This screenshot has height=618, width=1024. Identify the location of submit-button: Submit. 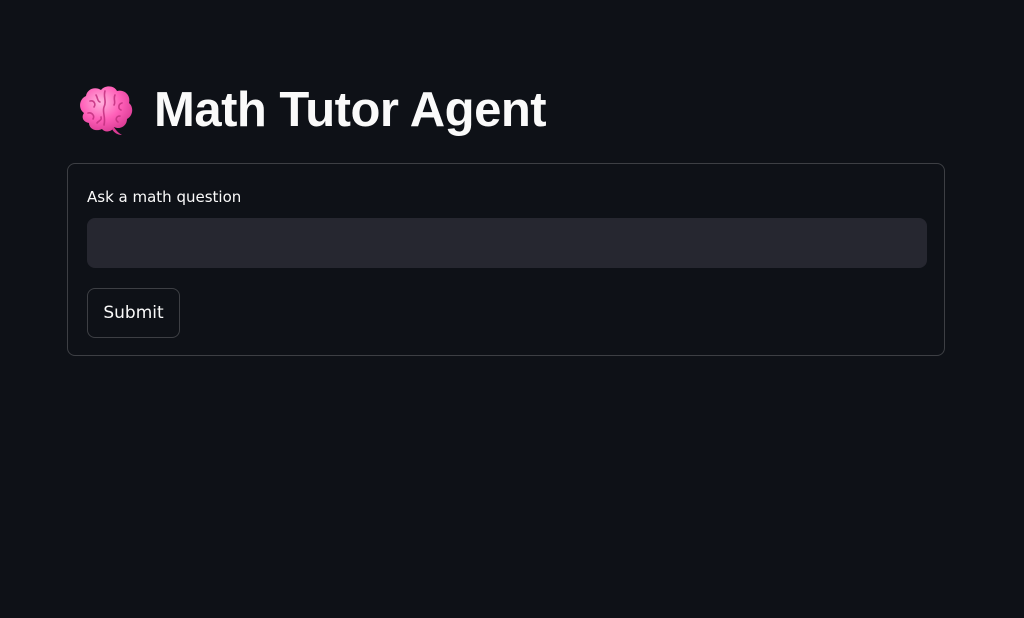
(133, 313).